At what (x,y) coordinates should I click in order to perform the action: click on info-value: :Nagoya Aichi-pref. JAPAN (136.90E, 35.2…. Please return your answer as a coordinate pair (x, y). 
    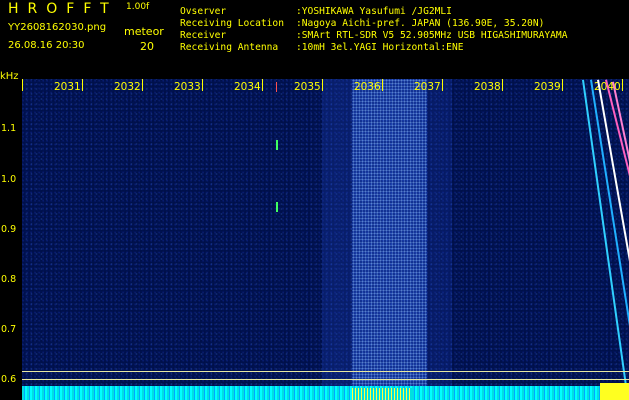
    Looking at the image, I should click on (420, 23).